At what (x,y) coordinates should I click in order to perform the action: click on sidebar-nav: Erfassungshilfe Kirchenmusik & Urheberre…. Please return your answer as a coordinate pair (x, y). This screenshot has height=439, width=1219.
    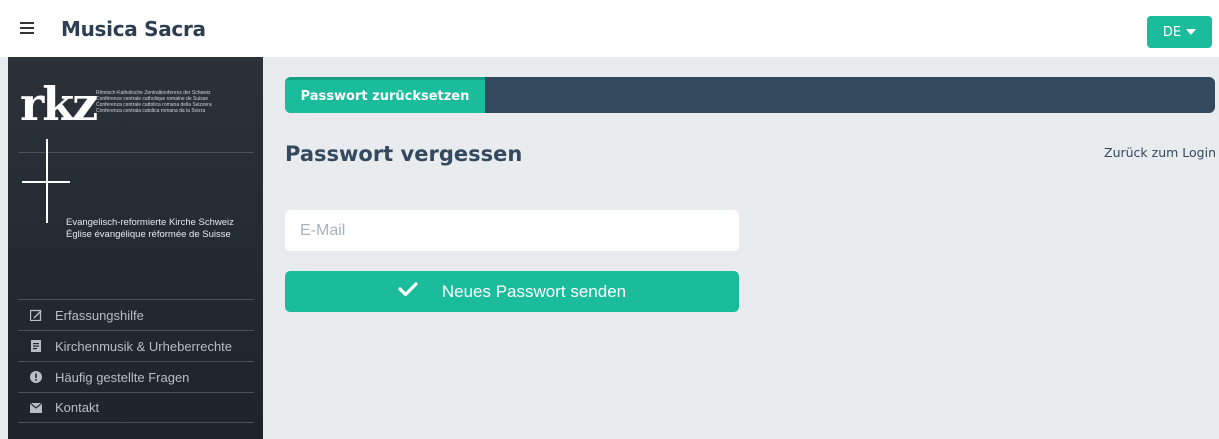
    Looking at the image, I should click on (136, 361).